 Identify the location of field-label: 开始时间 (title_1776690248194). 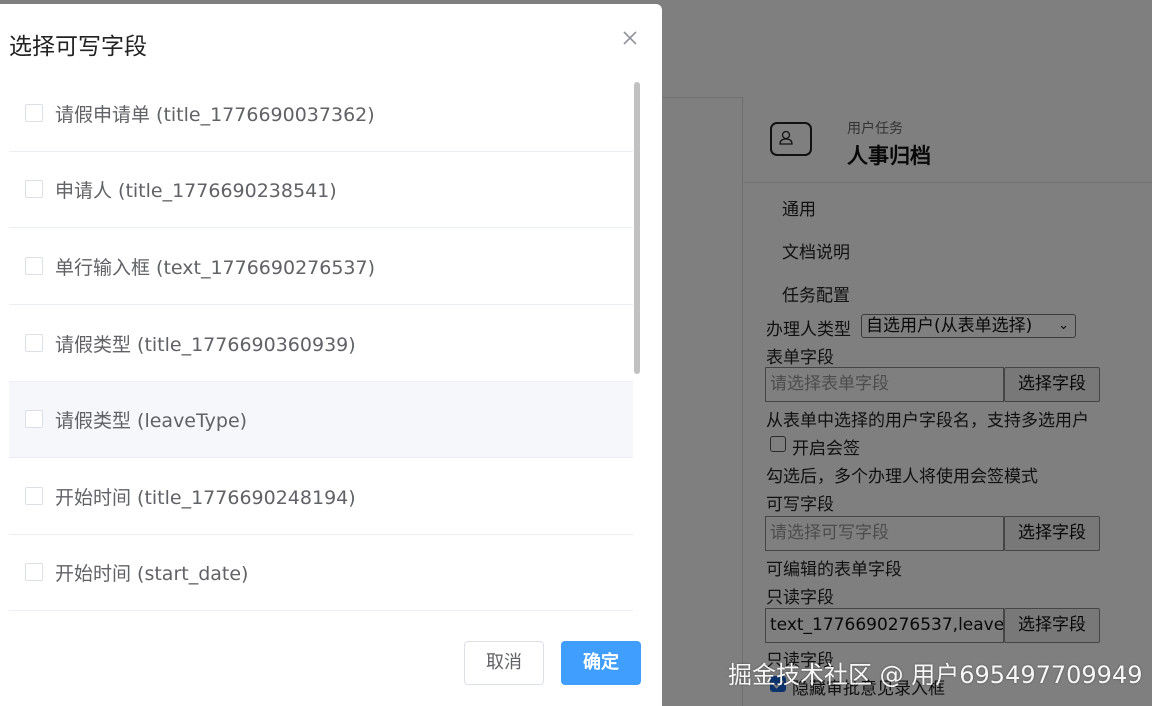
(205, 498).